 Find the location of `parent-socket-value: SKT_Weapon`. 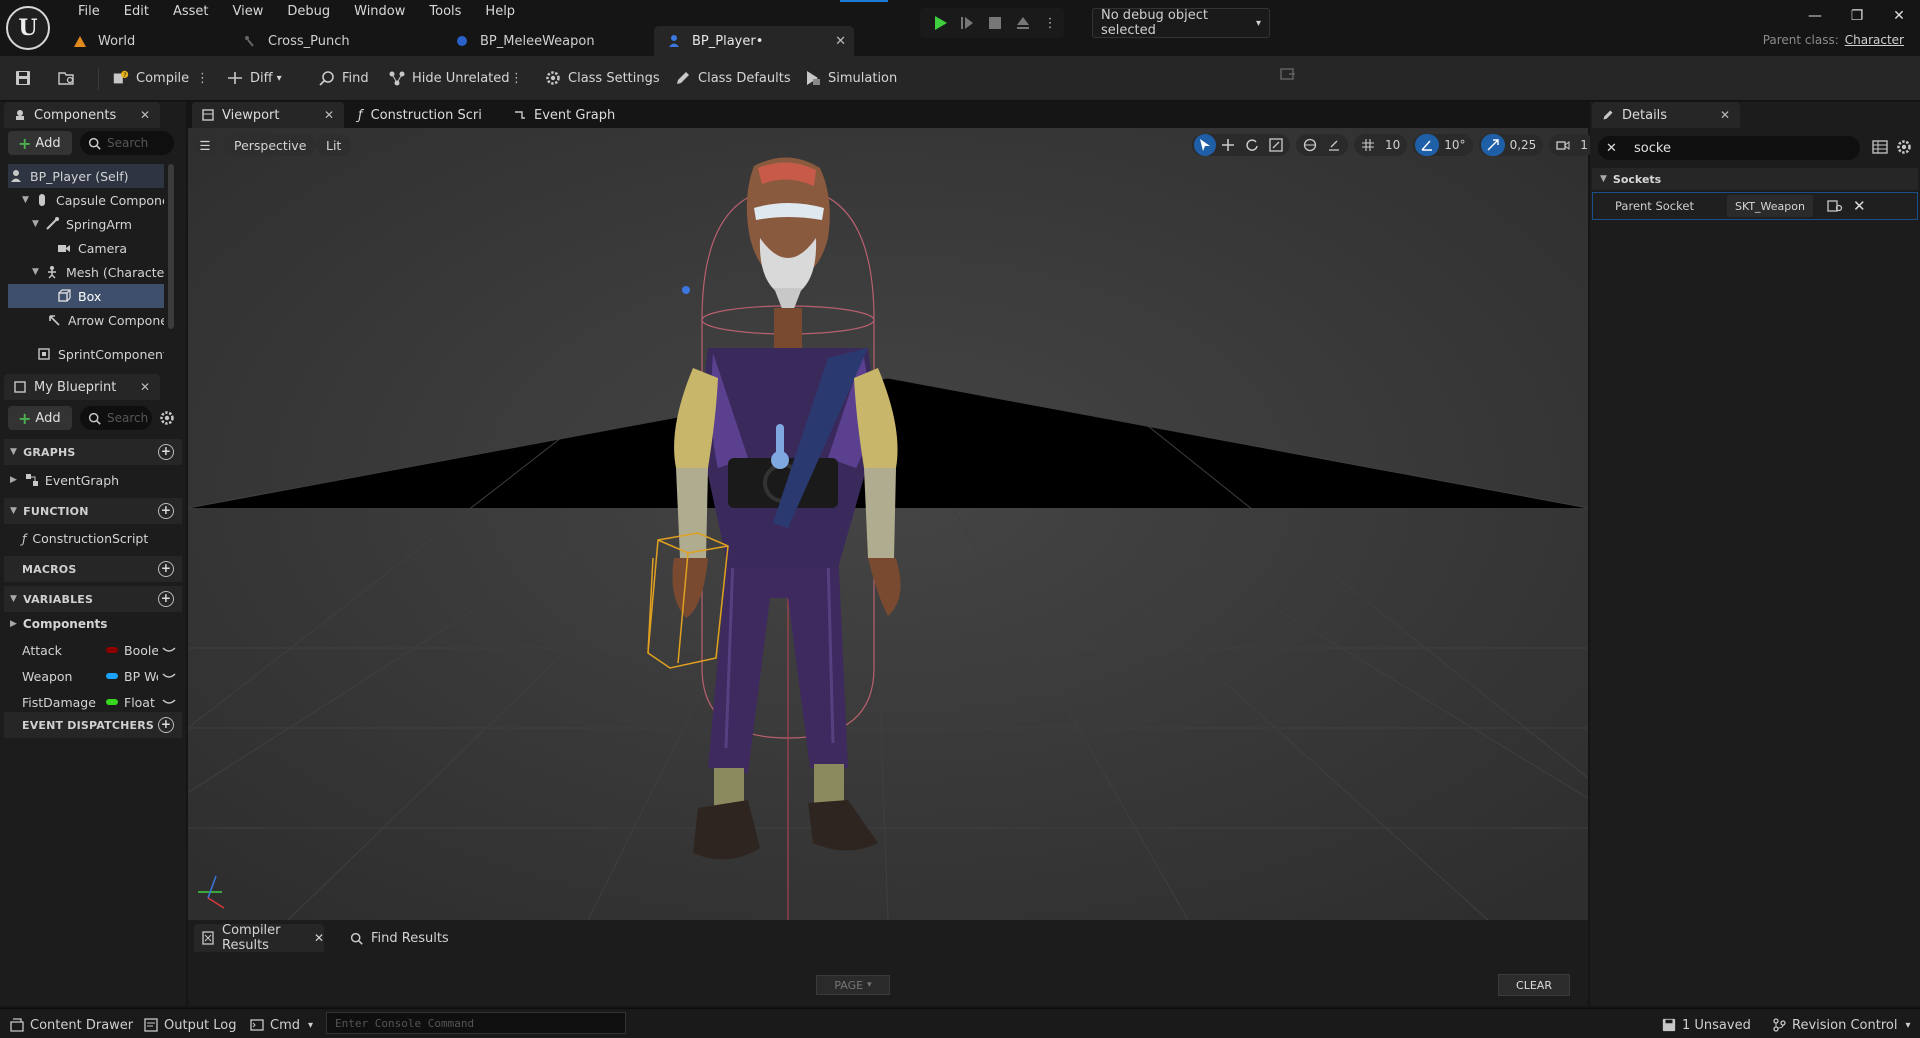

parent-socket-value: SKT_Weapon is located at coordinates (1770, 206).